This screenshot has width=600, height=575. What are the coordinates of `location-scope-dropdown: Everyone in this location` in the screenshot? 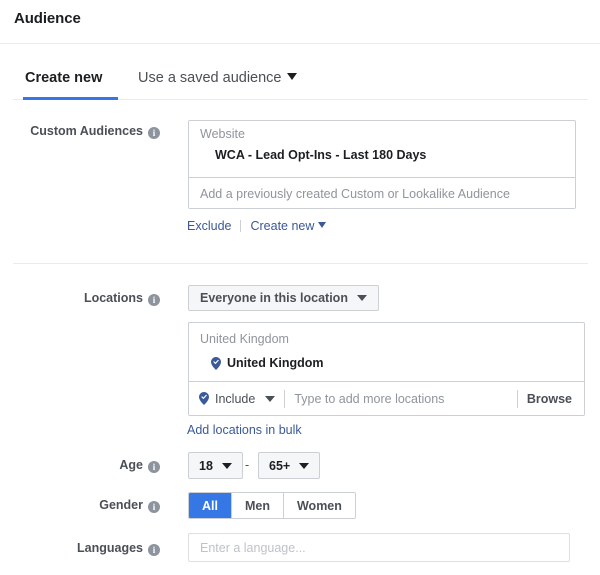 It's located at (283, 298).